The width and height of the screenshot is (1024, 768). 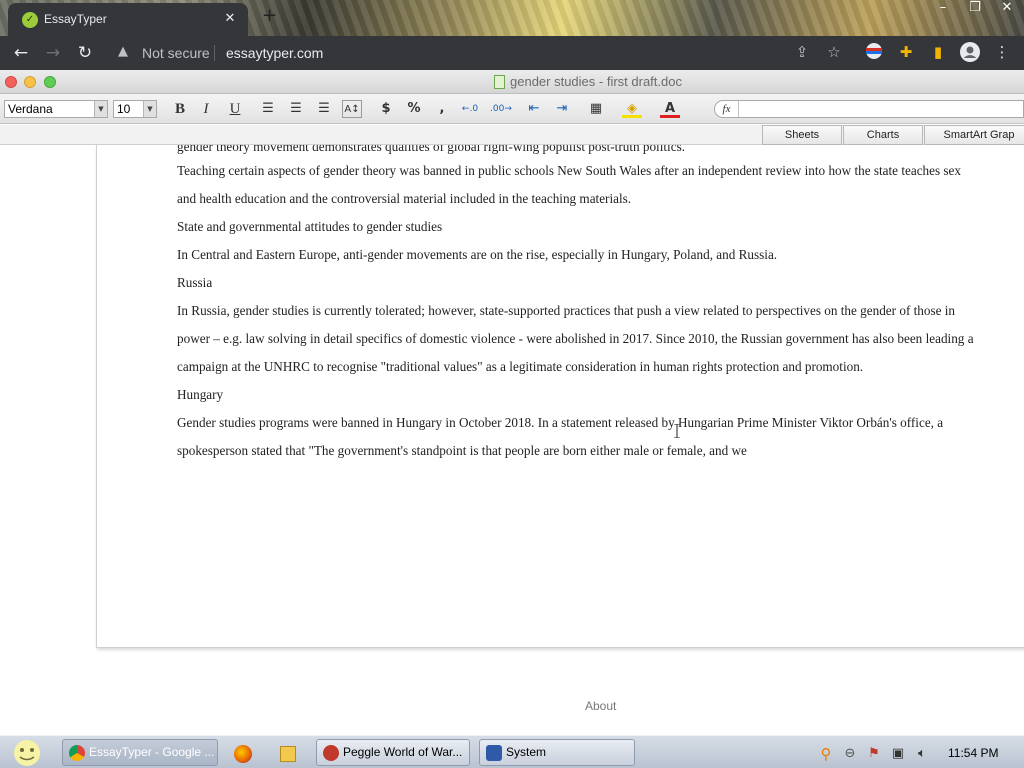 I want to click on chrome-menu-icon: ⋮, so click(x=1002, y=52).